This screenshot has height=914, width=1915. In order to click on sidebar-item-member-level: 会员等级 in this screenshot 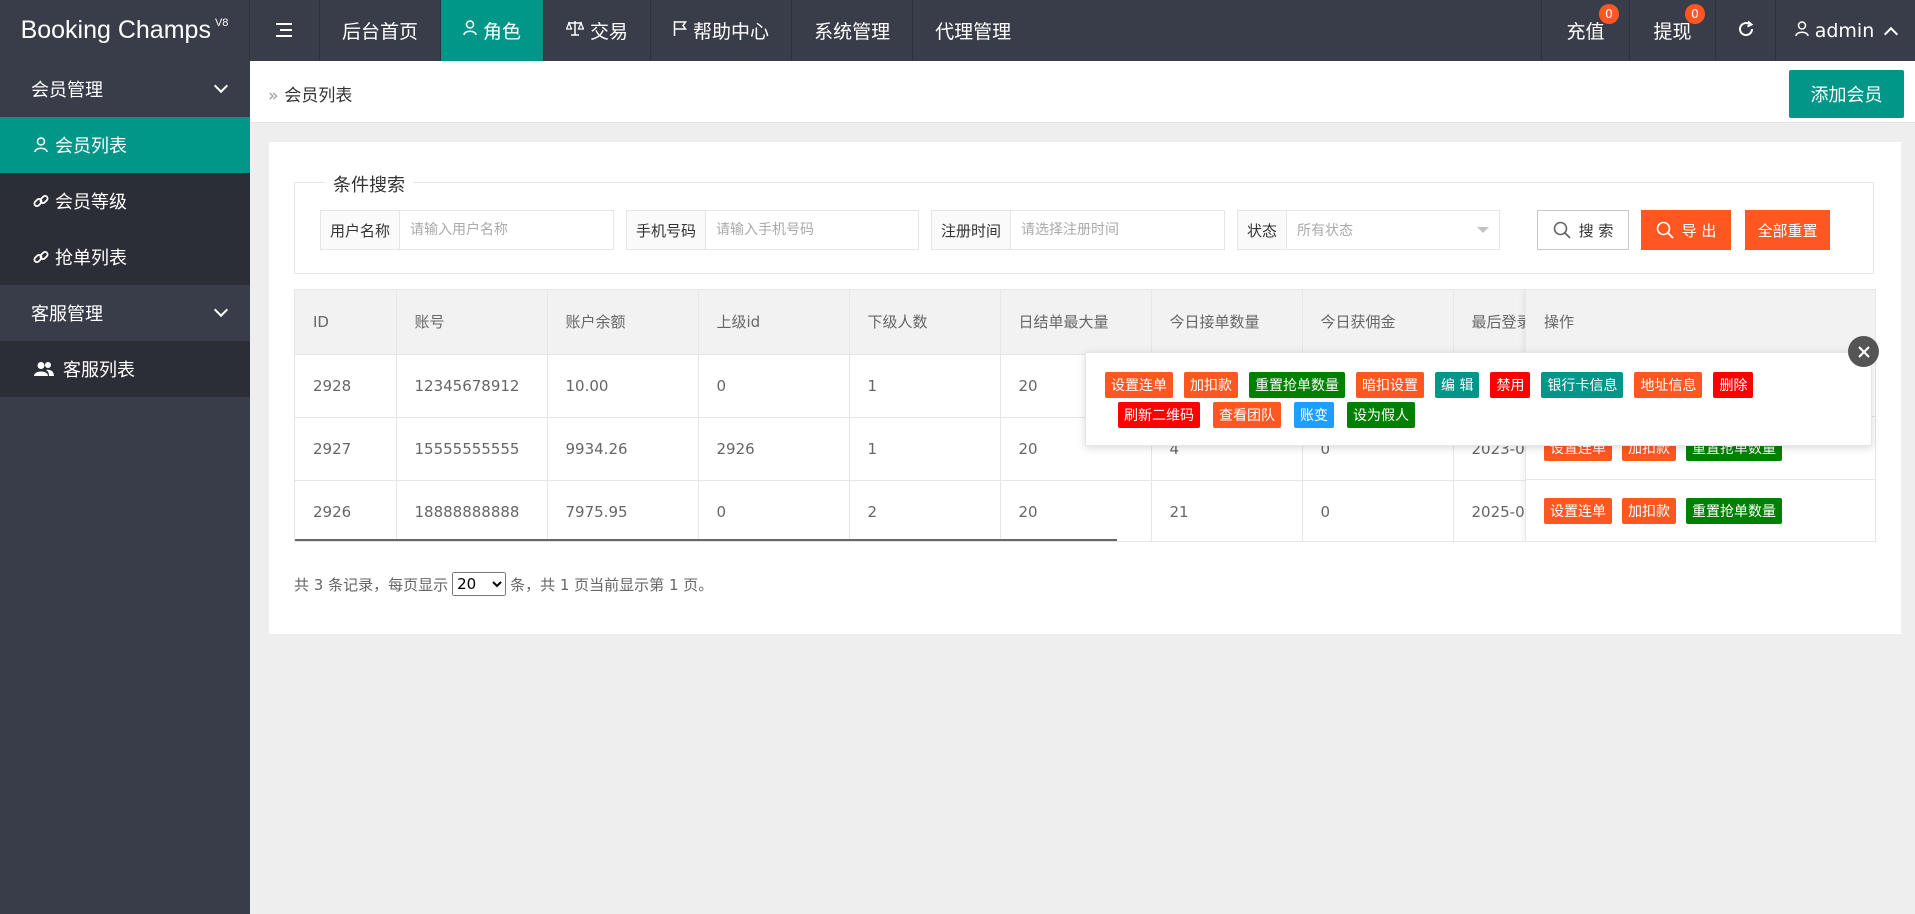, I will do `click(125, 201)`.